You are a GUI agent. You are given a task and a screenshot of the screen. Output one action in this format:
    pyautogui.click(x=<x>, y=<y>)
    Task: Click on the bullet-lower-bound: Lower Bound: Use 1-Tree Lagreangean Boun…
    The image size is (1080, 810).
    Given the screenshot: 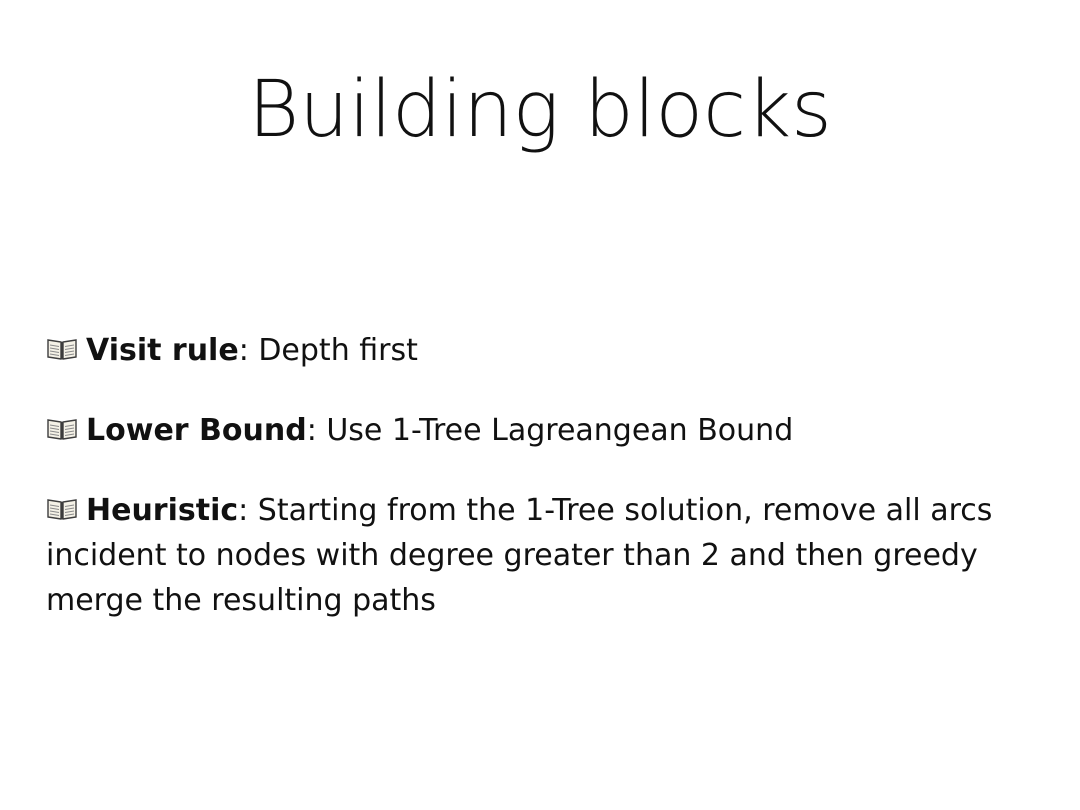 What is the action you would take?
    pyautogui.click(x=541, y=430)
    